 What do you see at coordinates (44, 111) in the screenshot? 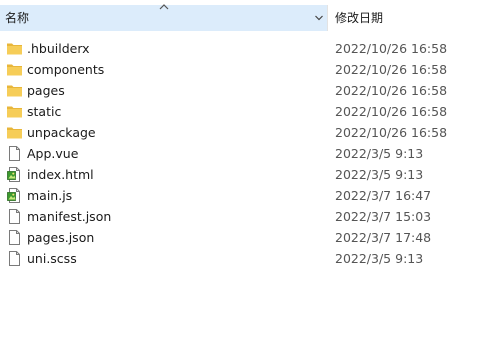
I see `file-name: static` at bounding box center [44, 111].